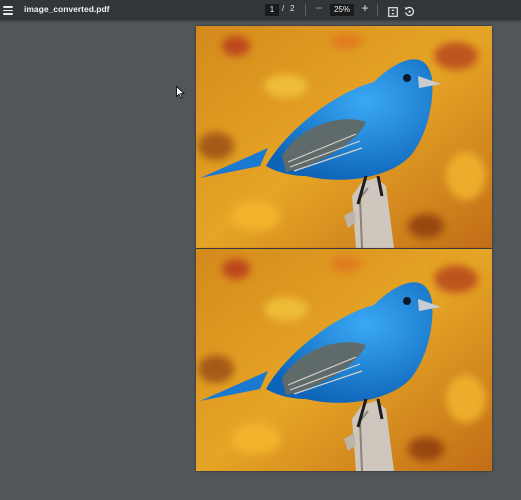 The image size is (521, 500). Describe the element at coordinates (292, 8) in the screenshot. I see `total-pages: 2` at that location.